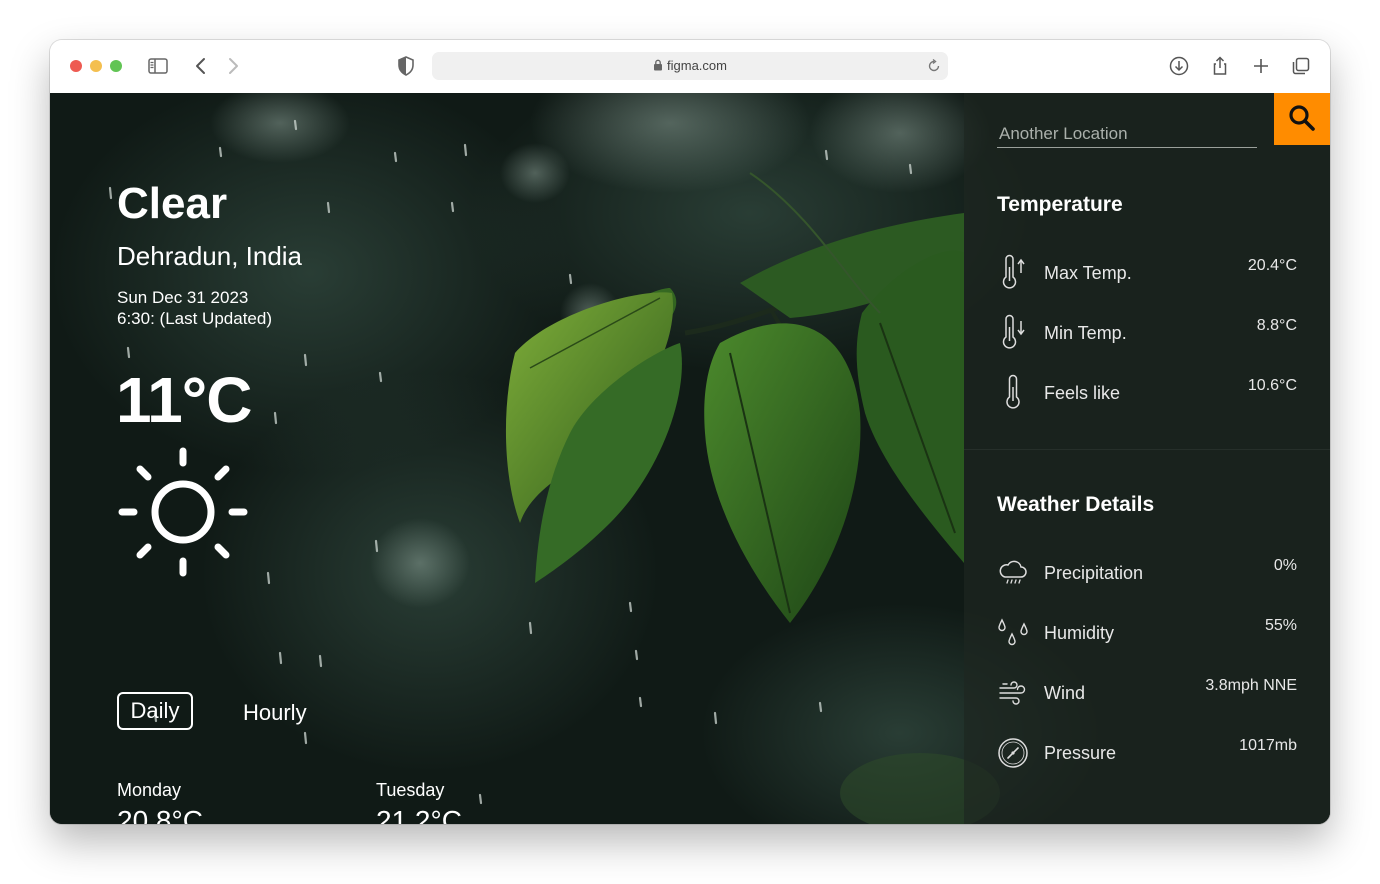  Describe the element at coordinates (201, 66) in the screenshot. I see `back-icon` at that location.